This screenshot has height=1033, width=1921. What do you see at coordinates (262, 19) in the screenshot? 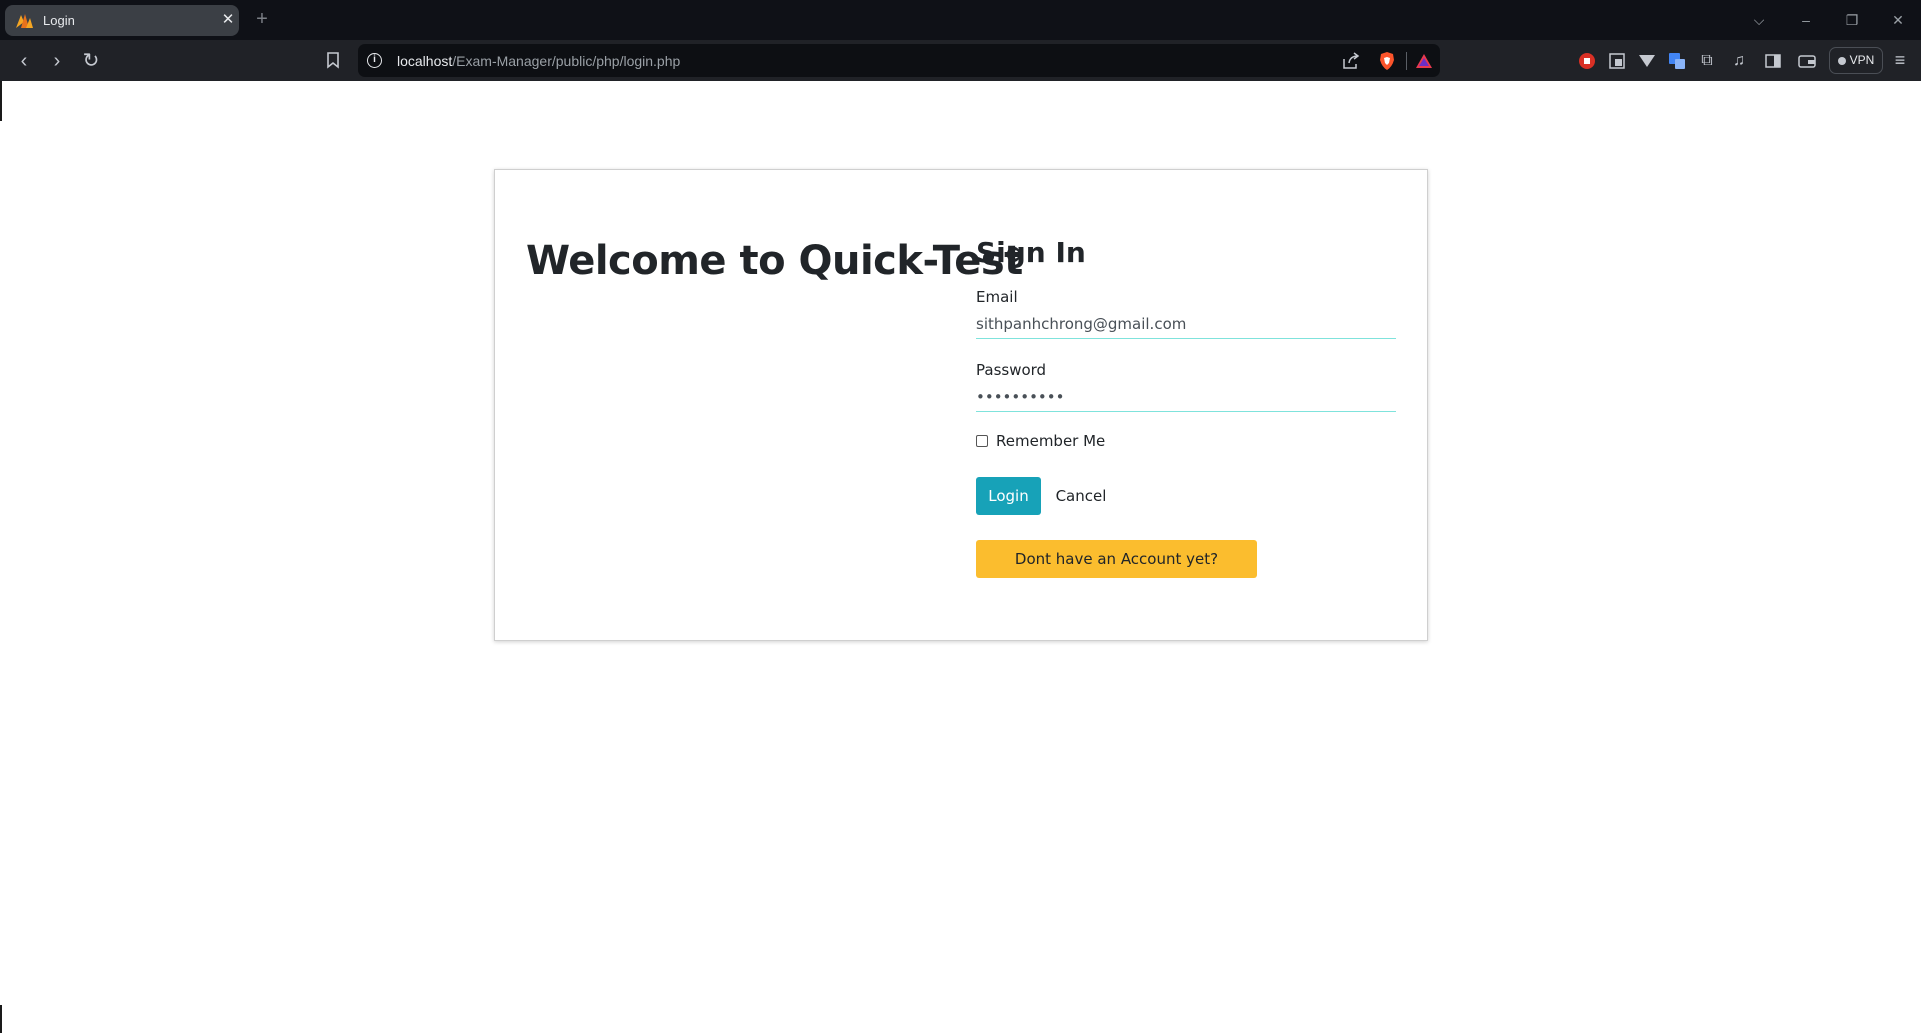
I see `new-tab-icon: +` at bounding box center [262, 19].